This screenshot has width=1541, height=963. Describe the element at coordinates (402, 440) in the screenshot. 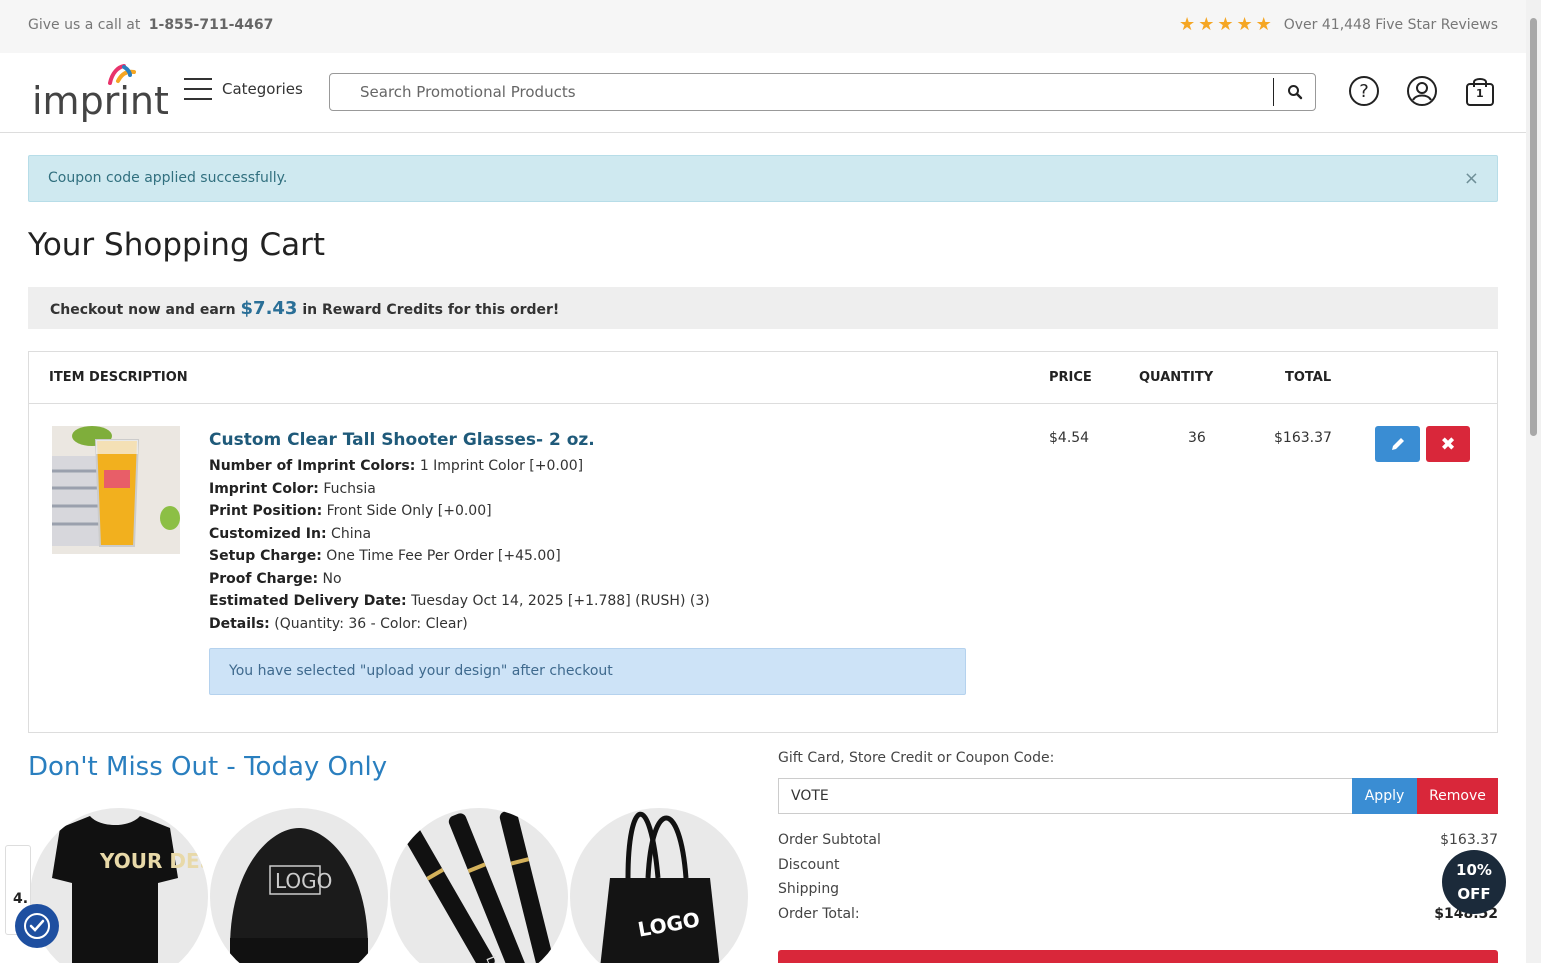

I see `product-name-link: Custom Clear Tall Shooter Glasses- 2 oz.` at that location.